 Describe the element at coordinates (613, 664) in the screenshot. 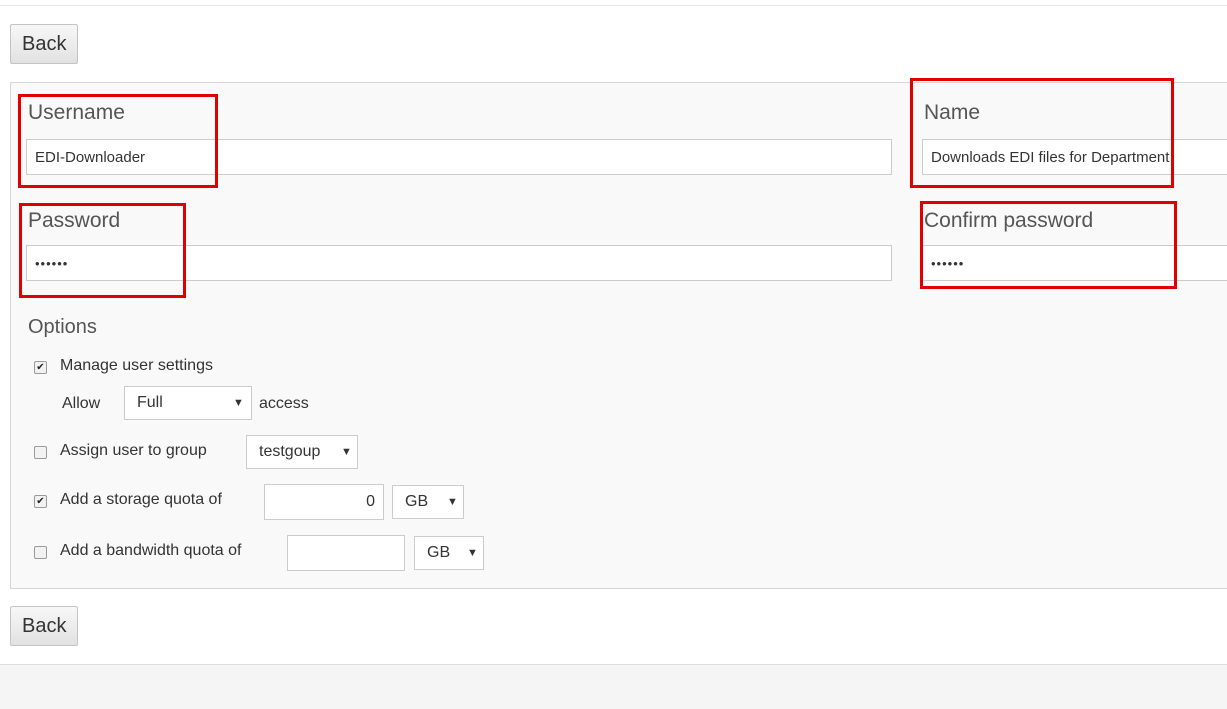

I see `footer-divider` at that location.